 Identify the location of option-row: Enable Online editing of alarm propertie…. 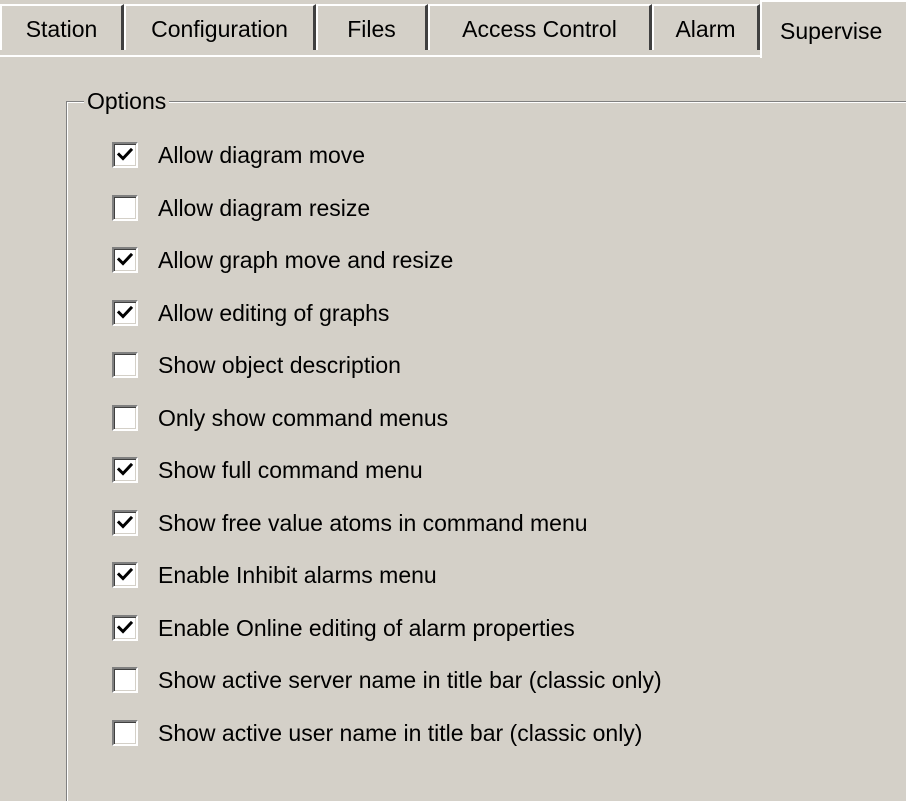
(343, 628).